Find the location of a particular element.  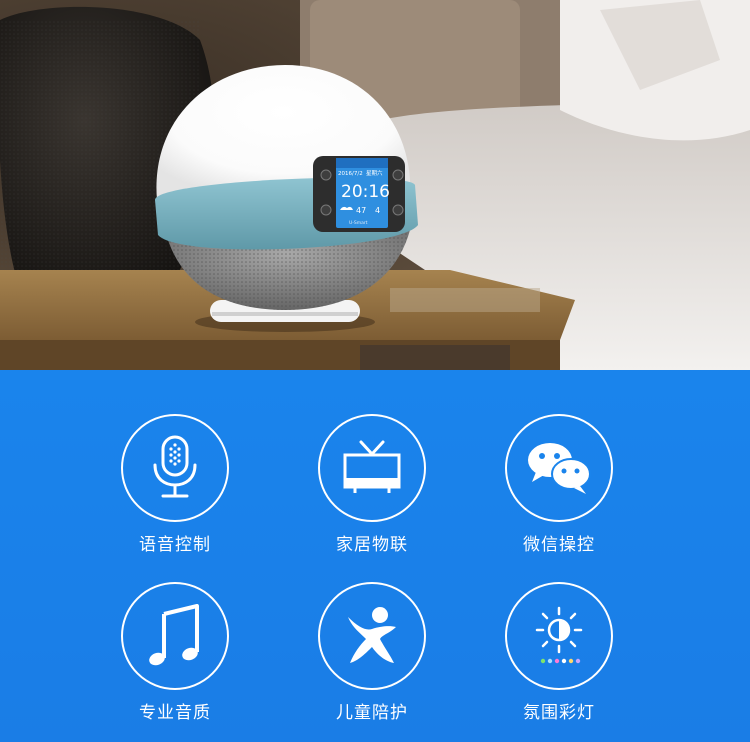

feature-ambient-light: 氛围彩灯 is located at coordinates (559, 653).